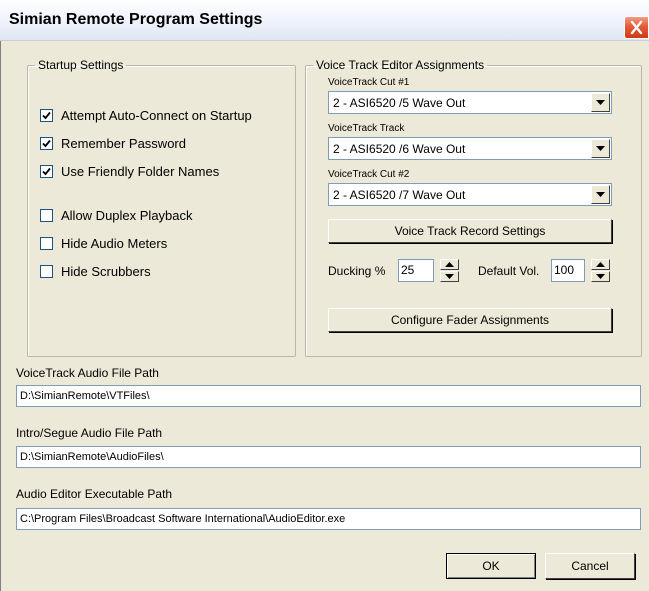  What do you see at coordinates (123, 143) in the screenshot?
I see `checkbox-label: Remember Password` at bounding box center [123, 143].